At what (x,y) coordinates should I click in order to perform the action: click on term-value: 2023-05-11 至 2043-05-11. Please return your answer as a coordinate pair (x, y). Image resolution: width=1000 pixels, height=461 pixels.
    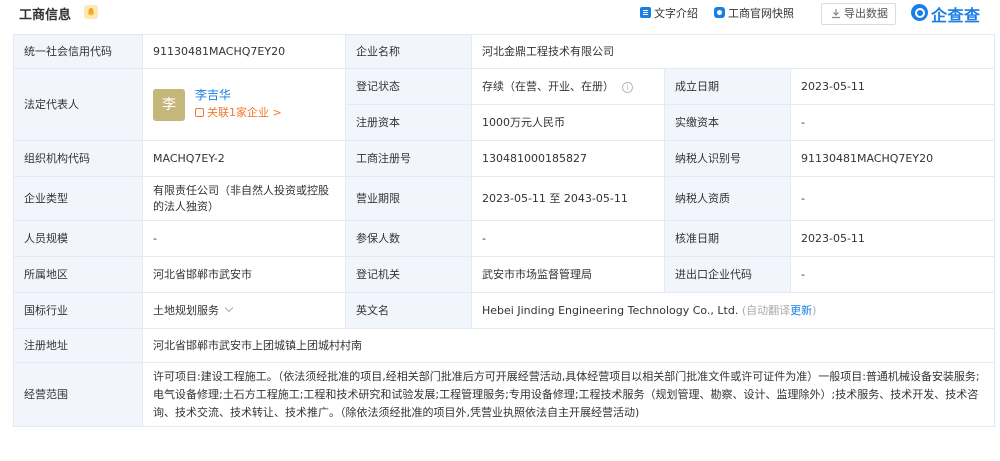
    Looking at the image, I should click on (568, 198).